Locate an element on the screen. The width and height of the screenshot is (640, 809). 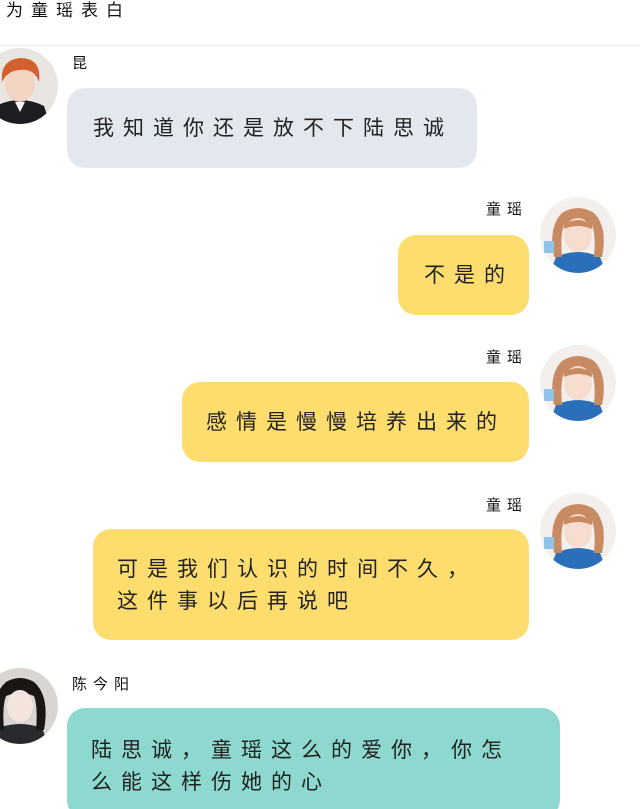
message-bubble: 感情是慢慢培养出来的 is located at coordinates (355, 422).